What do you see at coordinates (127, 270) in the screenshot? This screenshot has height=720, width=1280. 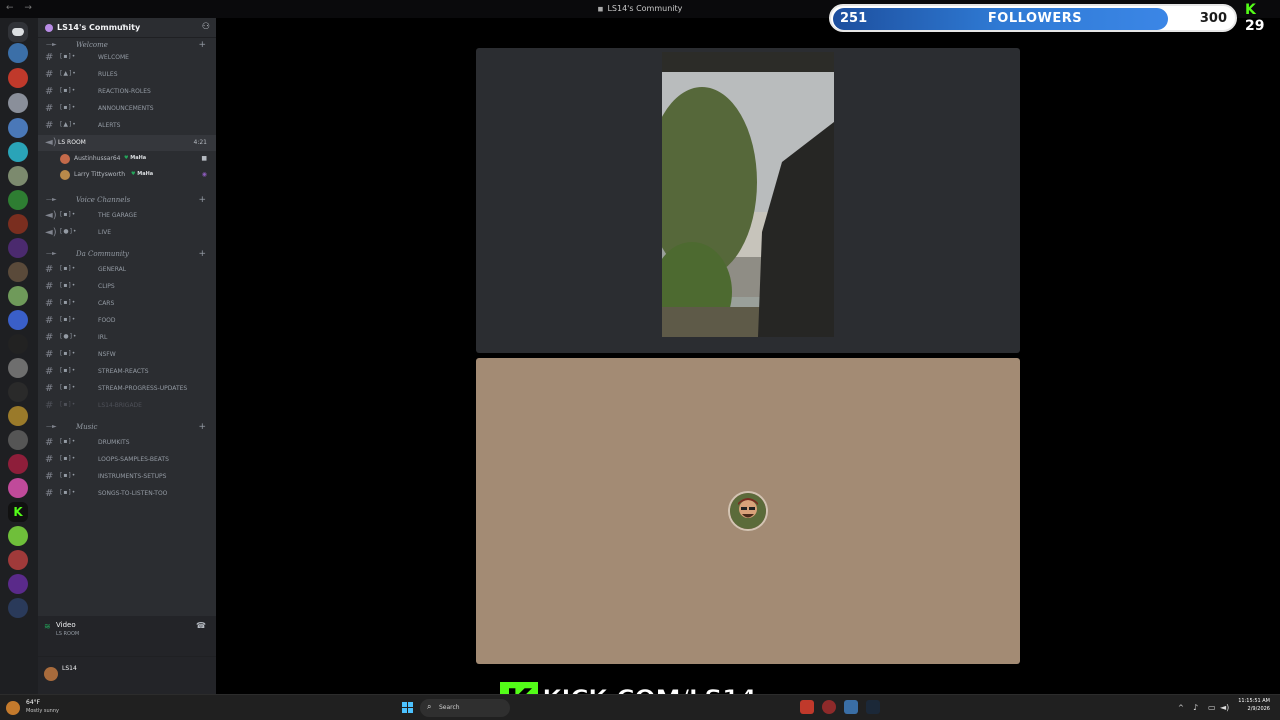 I see `channel-general: # [▪]• GENERAL` at bounding box center [127, 270].